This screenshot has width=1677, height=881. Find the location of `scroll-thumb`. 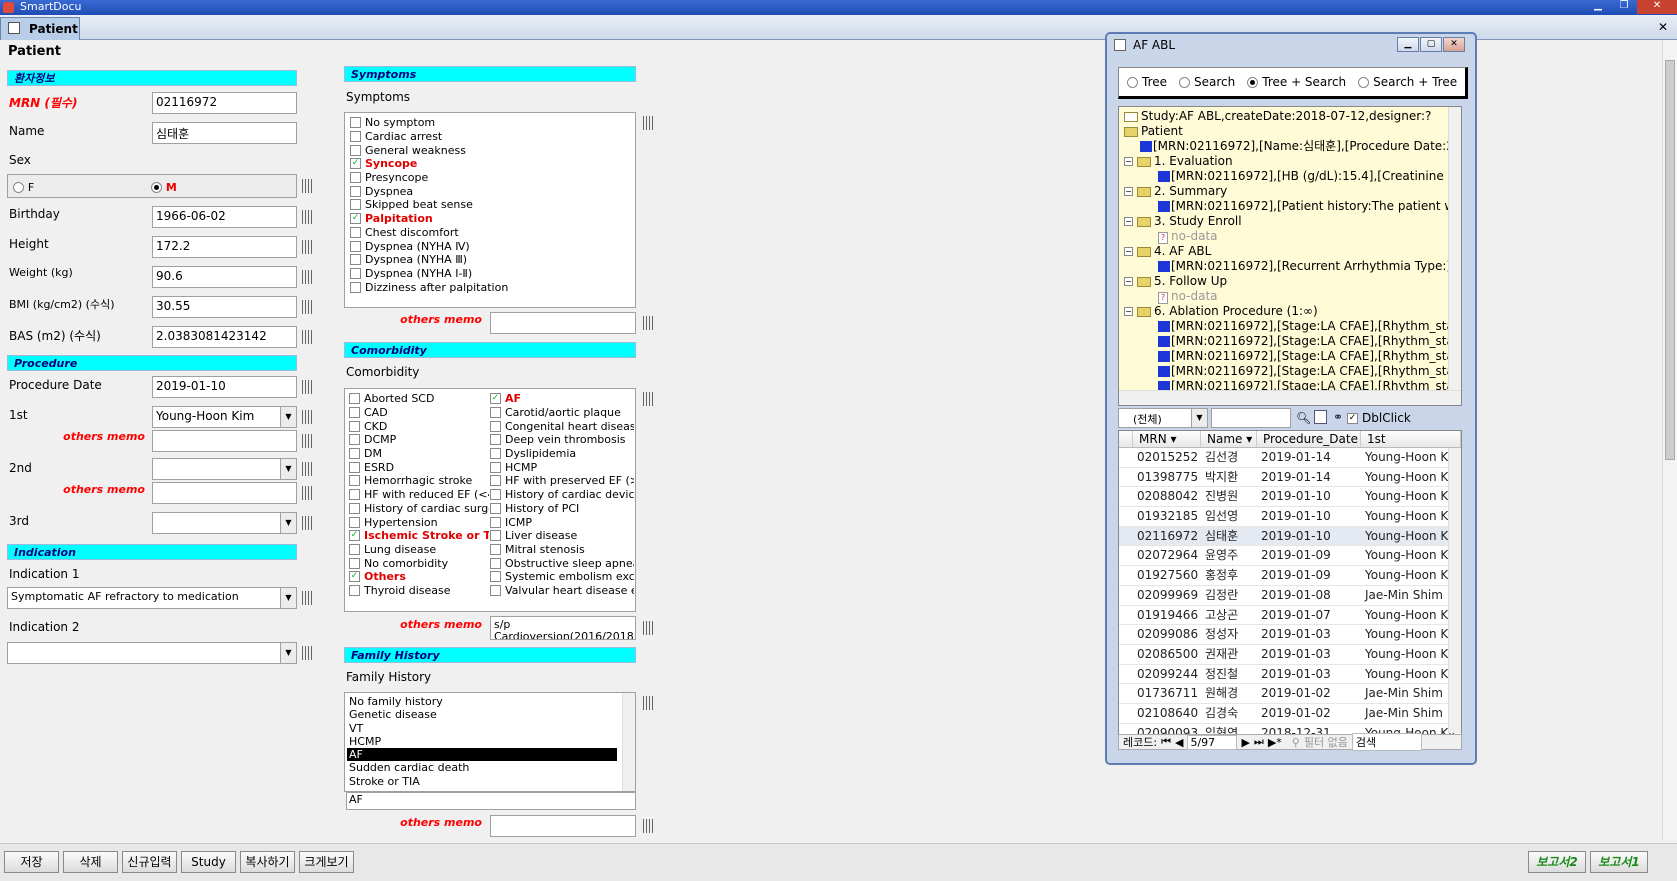

scroll-thumb is located at coordinates (1670, 260).